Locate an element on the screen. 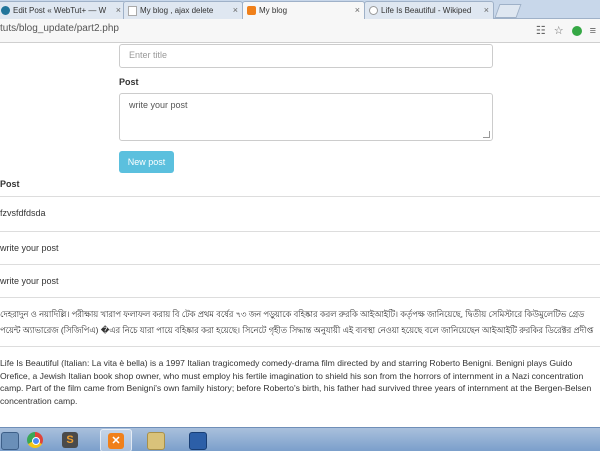 This screenshot has height=452, width=600. page-icon is located at coordinates (132, 11).